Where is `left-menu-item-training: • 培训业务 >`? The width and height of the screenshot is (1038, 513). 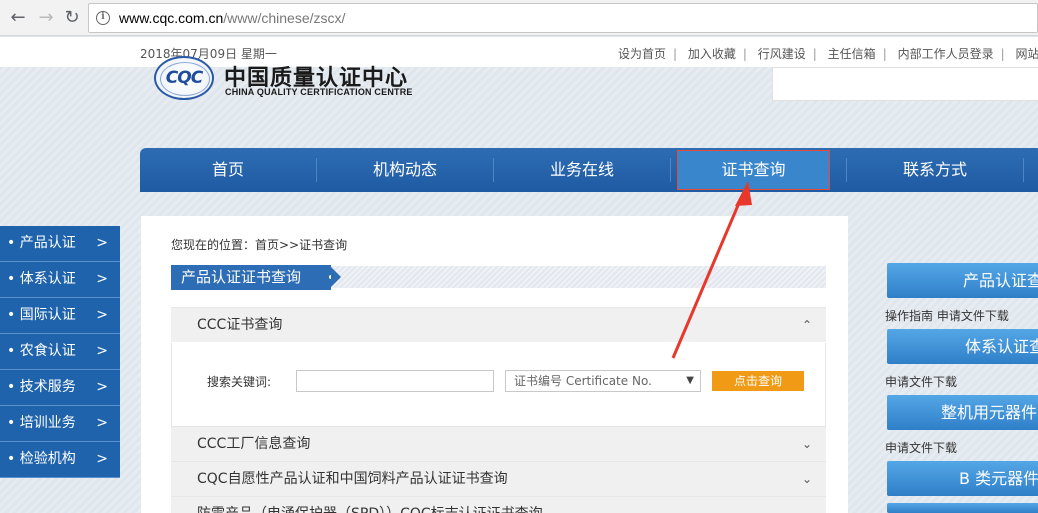 left-menu-item-training: • 培训业务 > is located at coordinates (60, 424).